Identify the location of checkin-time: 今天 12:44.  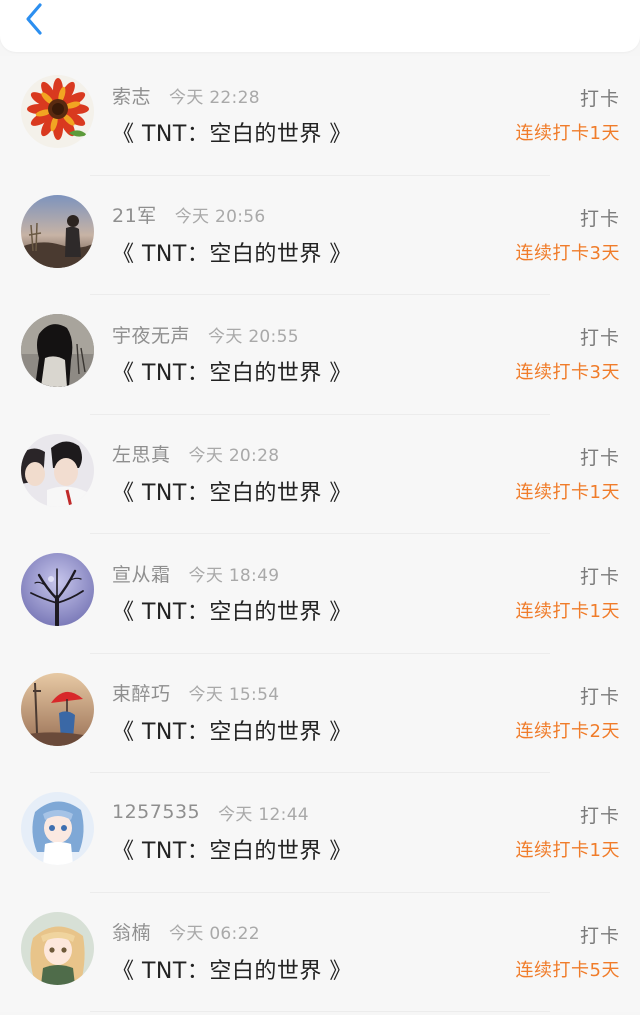
(263, 814).